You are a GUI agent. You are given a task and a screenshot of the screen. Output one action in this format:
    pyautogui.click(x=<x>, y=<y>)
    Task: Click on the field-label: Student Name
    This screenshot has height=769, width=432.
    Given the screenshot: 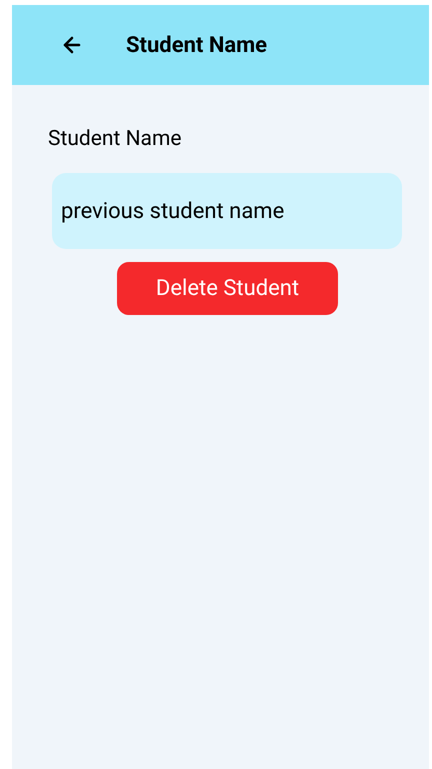 What is the action you would take?
    pyautogui.click(x=115, y=139)
    